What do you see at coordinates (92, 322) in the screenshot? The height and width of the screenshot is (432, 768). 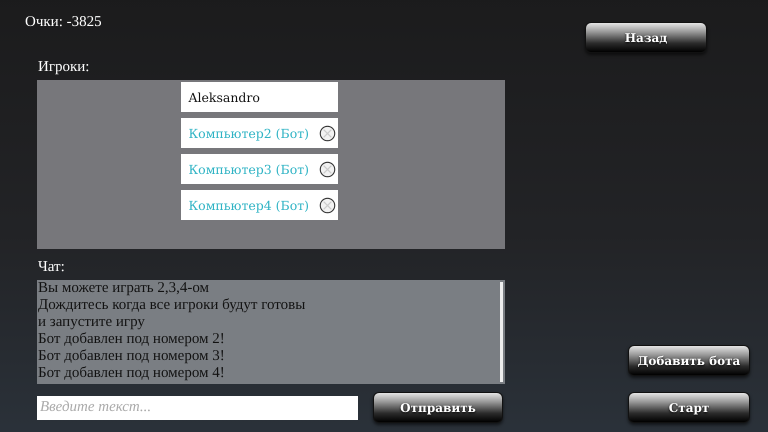 I see `chat-message: и запустите игру` at bounding box center [92, 322].